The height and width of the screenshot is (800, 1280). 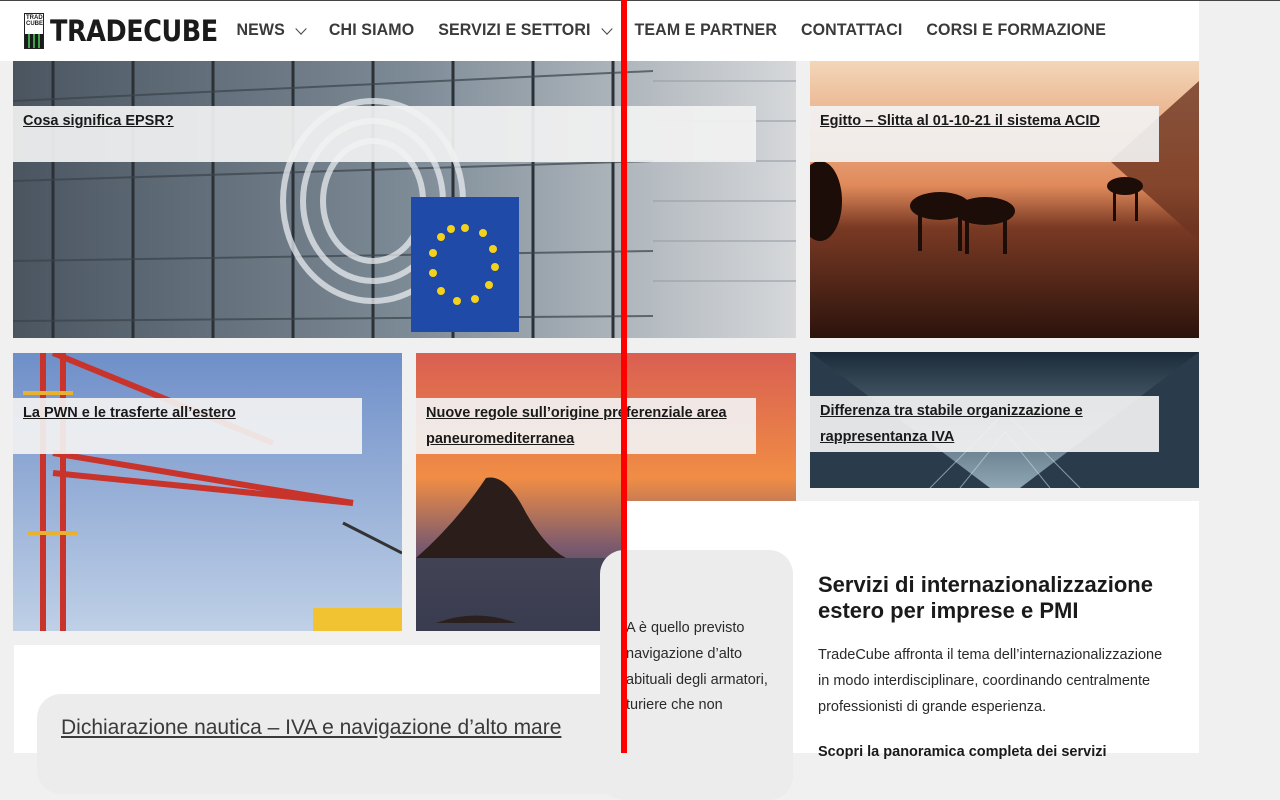 I want to click on nav-contattaci-label: CONTATTACI, so click(x=851, y=30).